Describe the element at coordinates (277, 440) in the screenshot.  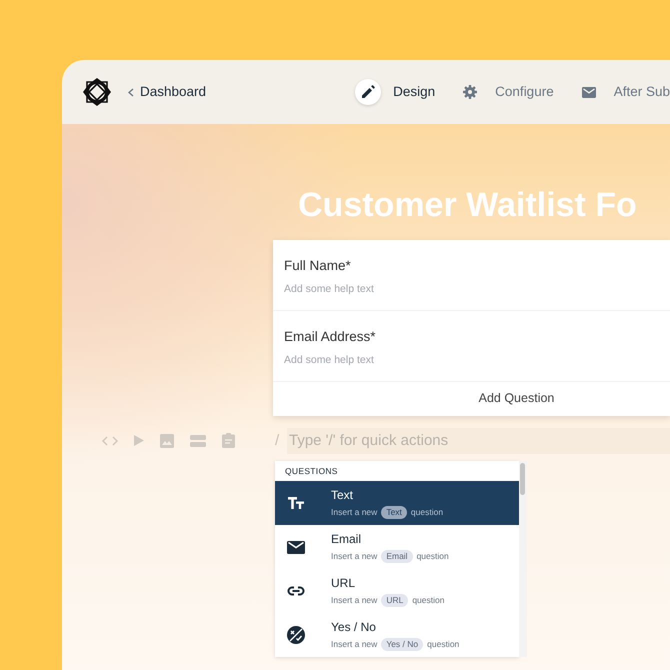
I see `slash-prefix: /` at that location.